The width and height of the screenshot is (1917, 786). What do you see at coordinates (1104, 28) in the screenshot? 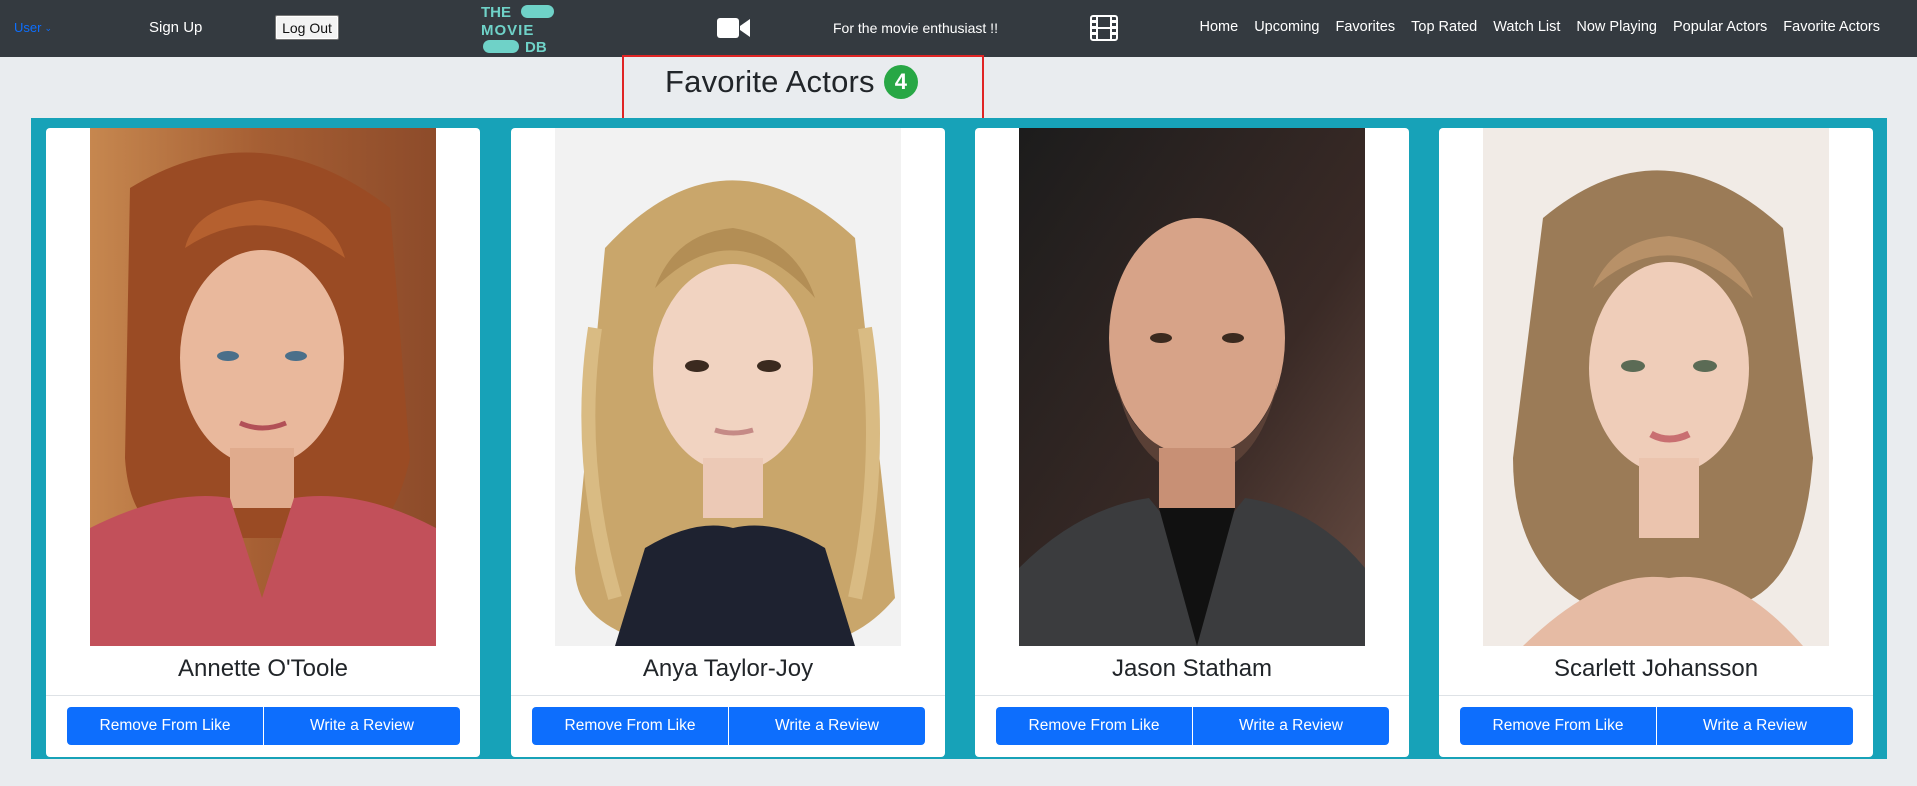
I see `film-strip-icon` at bounding box center [1104, 28].